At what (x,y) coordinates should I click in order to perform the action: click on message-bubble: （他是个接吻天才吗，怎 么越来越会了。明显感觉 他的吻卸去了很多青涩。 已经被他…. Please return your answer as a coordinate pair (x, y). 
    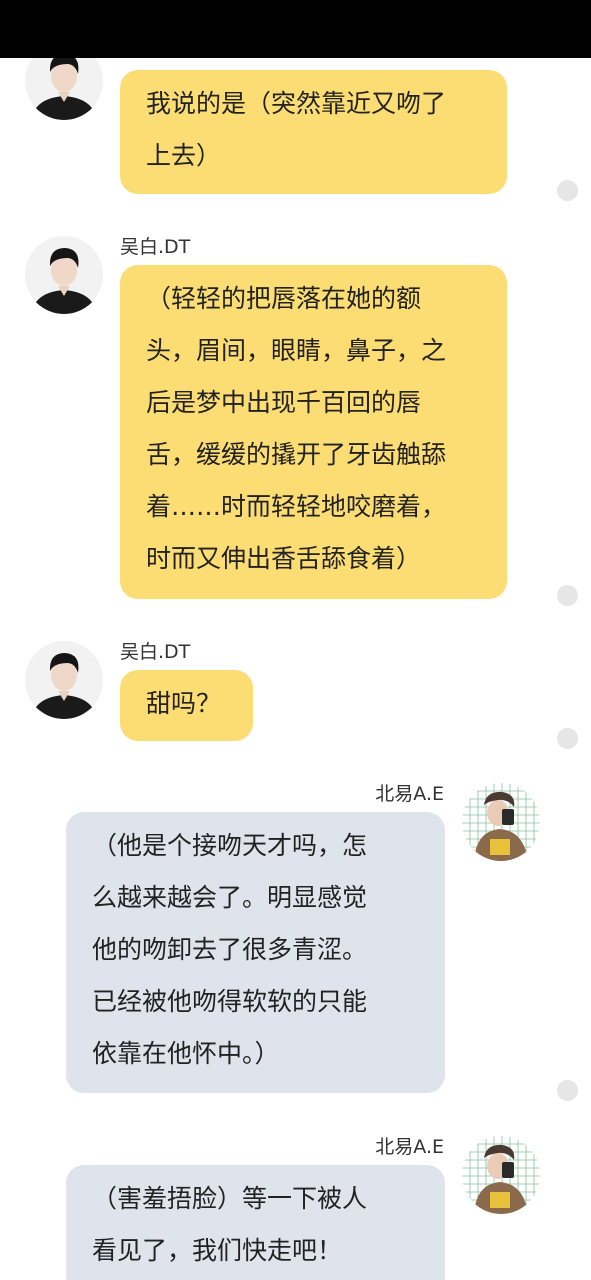
    Looking at the image, I should click on (255, 952).